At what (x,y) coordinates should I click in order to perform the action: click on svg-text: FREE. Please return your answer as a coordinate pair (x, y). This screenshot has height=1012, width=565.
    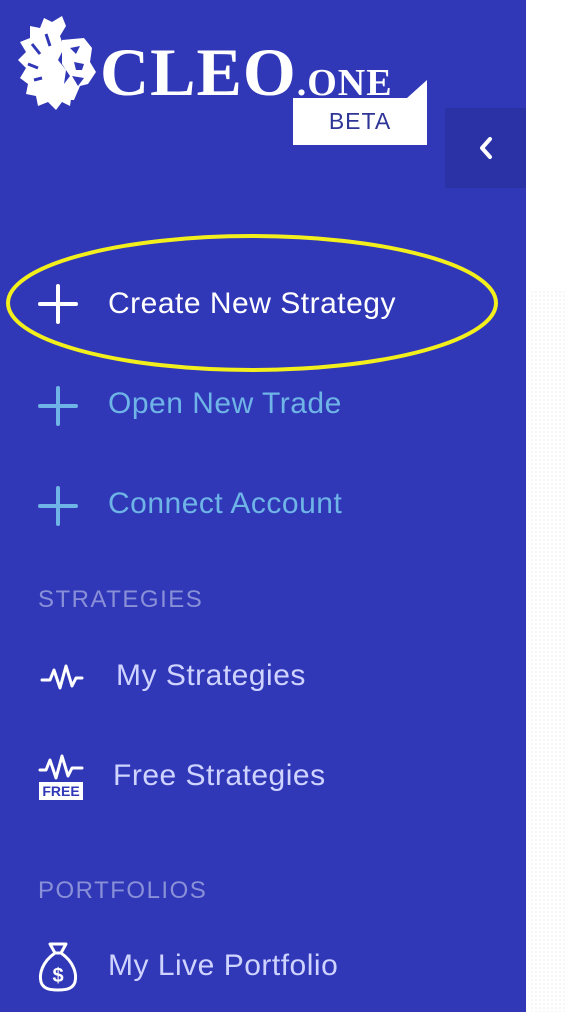
    Looking at the image, I should click on (60, 791).